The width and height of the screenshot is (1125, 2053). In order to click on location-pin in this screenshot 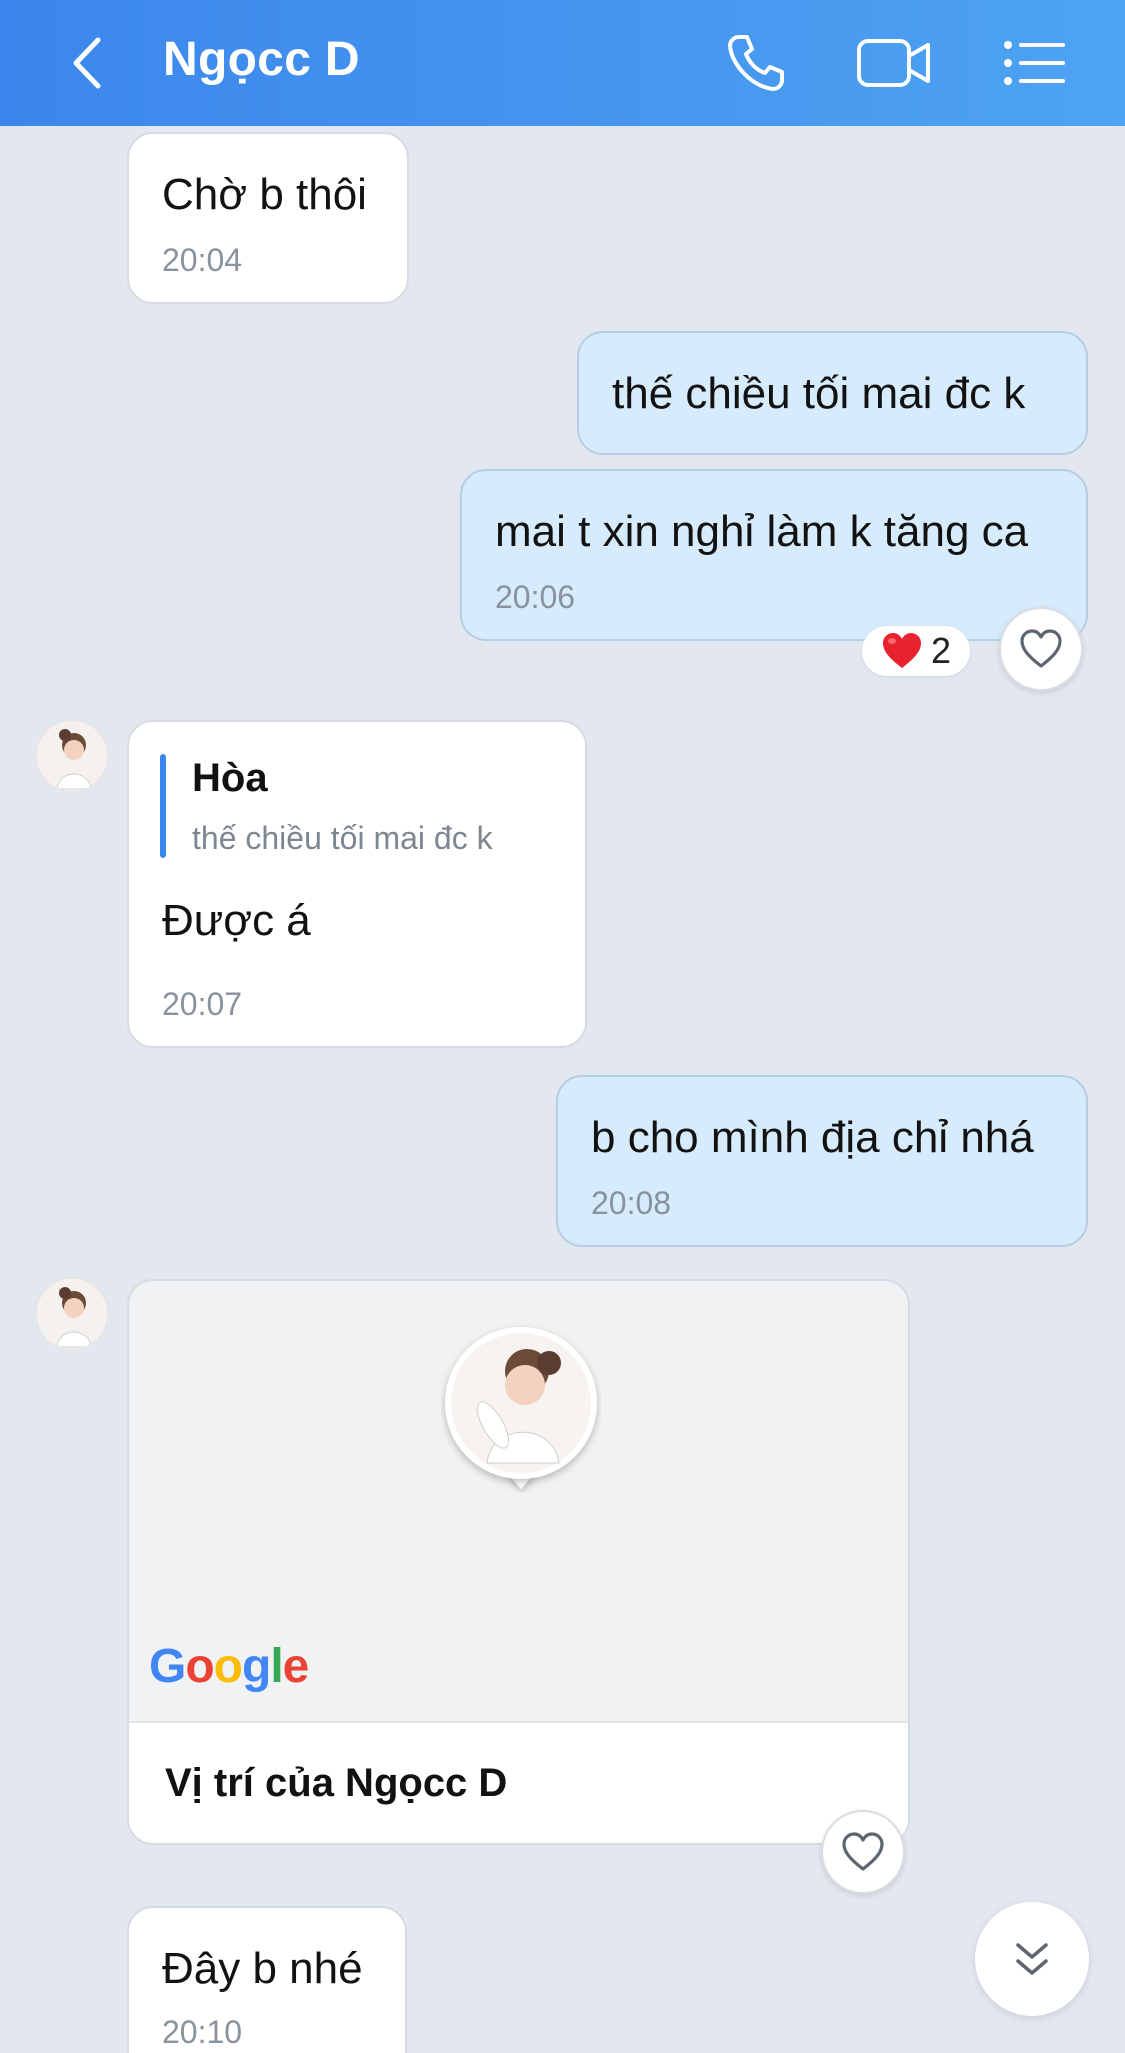, I will do `click(521, 1411)`.